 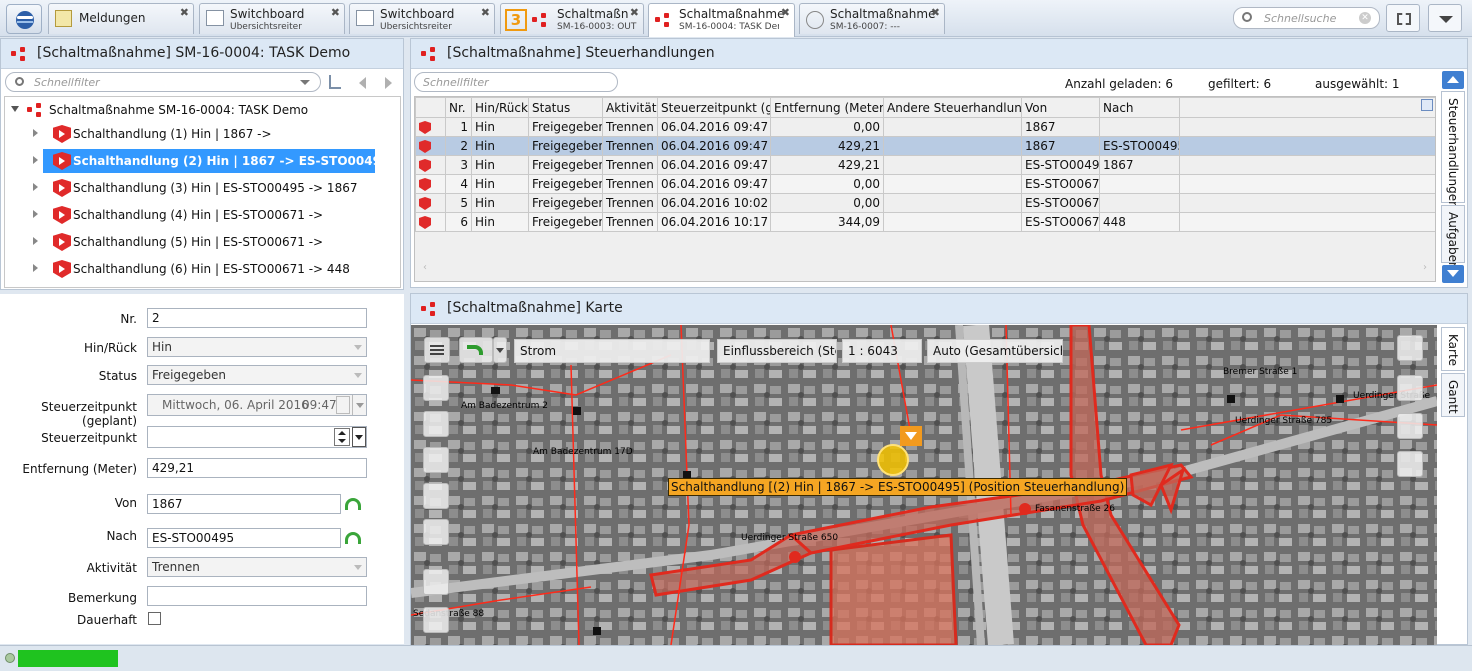 What do you see at coordinates (257, 567) in the screenshot?
I see `aktivitaet-select: Trennen` at bounding box center [257, 567].